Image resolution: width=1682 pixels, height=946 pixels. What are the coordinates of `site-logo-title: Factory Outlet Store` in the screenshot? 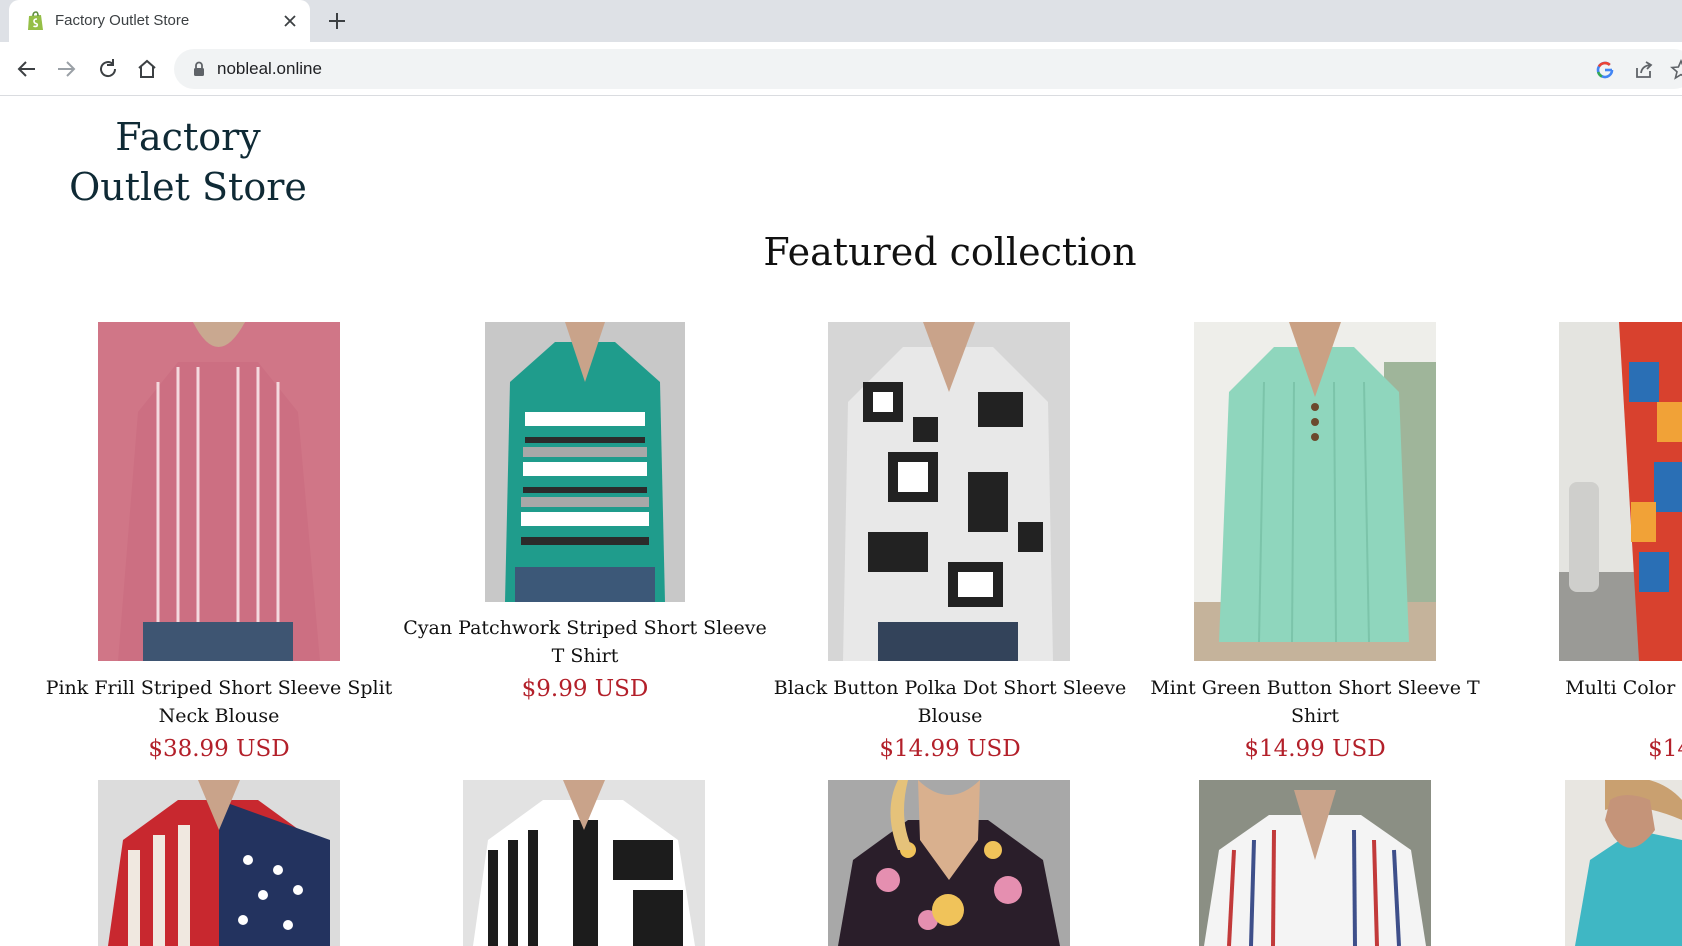 It's located at (188, 162).